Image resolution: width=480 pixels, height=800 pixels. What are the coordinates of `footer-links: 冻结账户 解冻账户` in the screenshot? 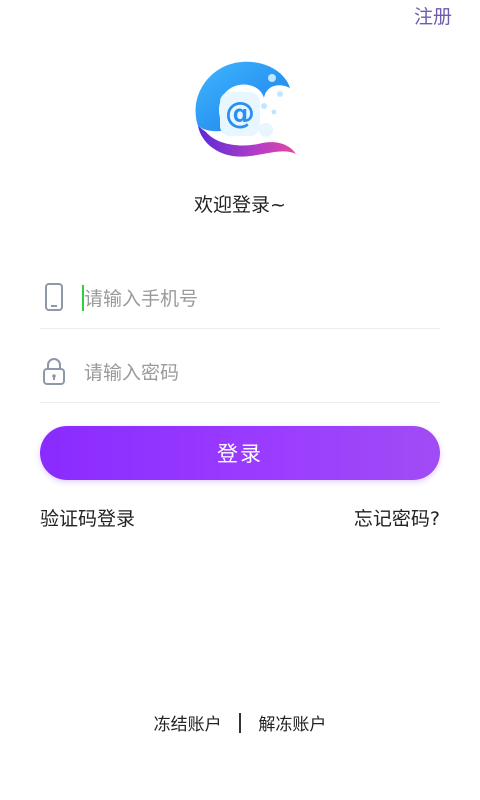 It's located at (240, 722).